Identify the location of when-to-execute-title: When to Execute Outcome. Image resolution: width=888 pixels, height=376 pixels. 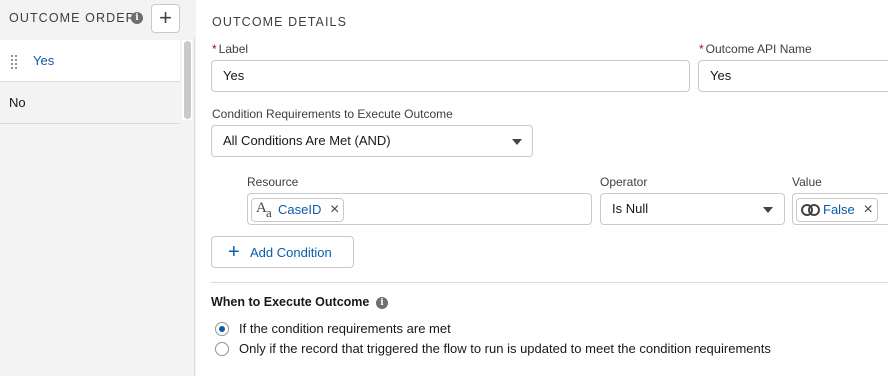
(290, 302).